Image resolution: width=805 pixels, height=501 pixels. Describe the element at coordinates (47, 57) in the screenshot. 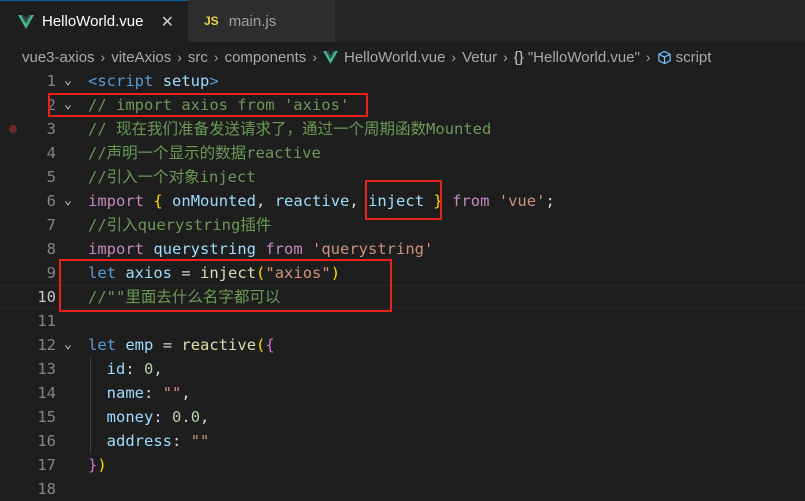

I see `breadcrumb-item: vue3-axios` at that location.